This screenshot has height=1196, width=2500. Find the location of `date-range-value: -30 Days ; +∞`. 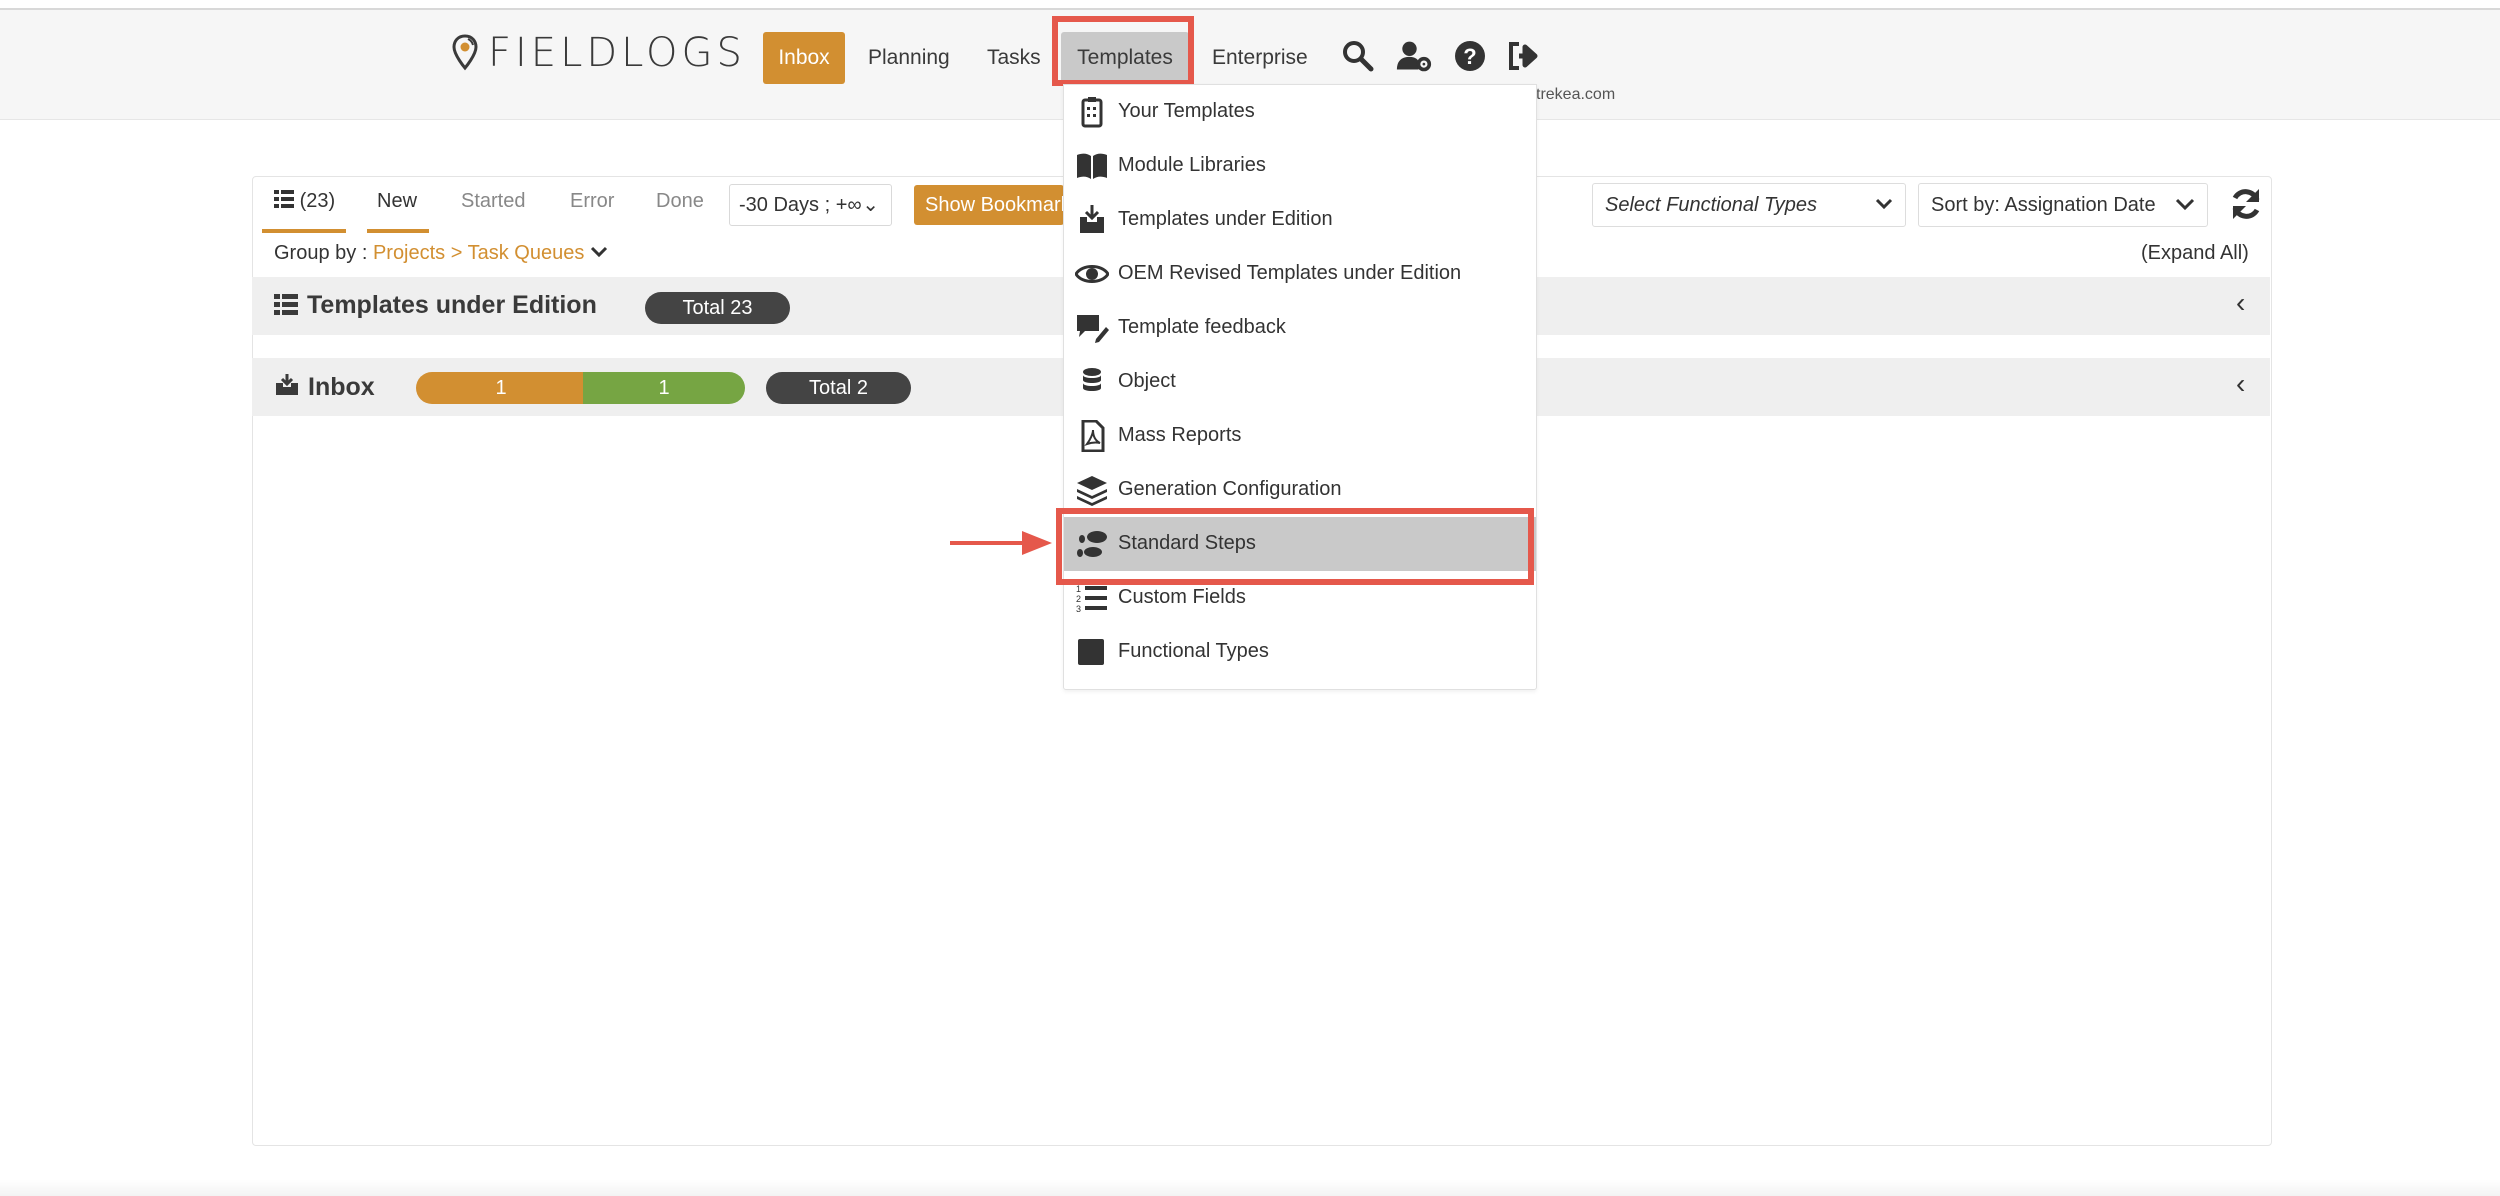

date-range-value: -30 Days ; +∞ is located at coordinates (800, 205).